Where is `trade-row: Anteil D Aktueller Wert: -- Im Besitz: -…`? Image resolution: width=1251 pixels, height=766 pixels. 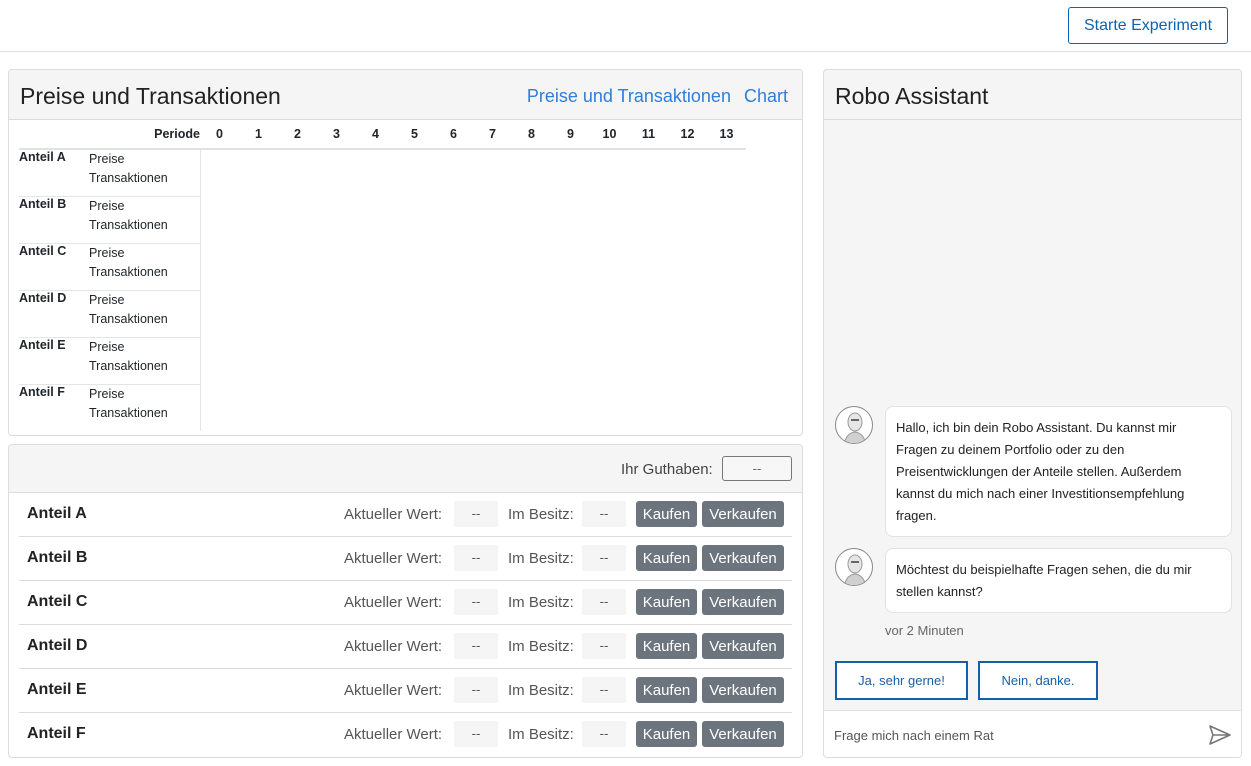 trade-row: Anteil D Aktueller Wert: -- Im Besitz: -… is located at coordinates (405, 647).